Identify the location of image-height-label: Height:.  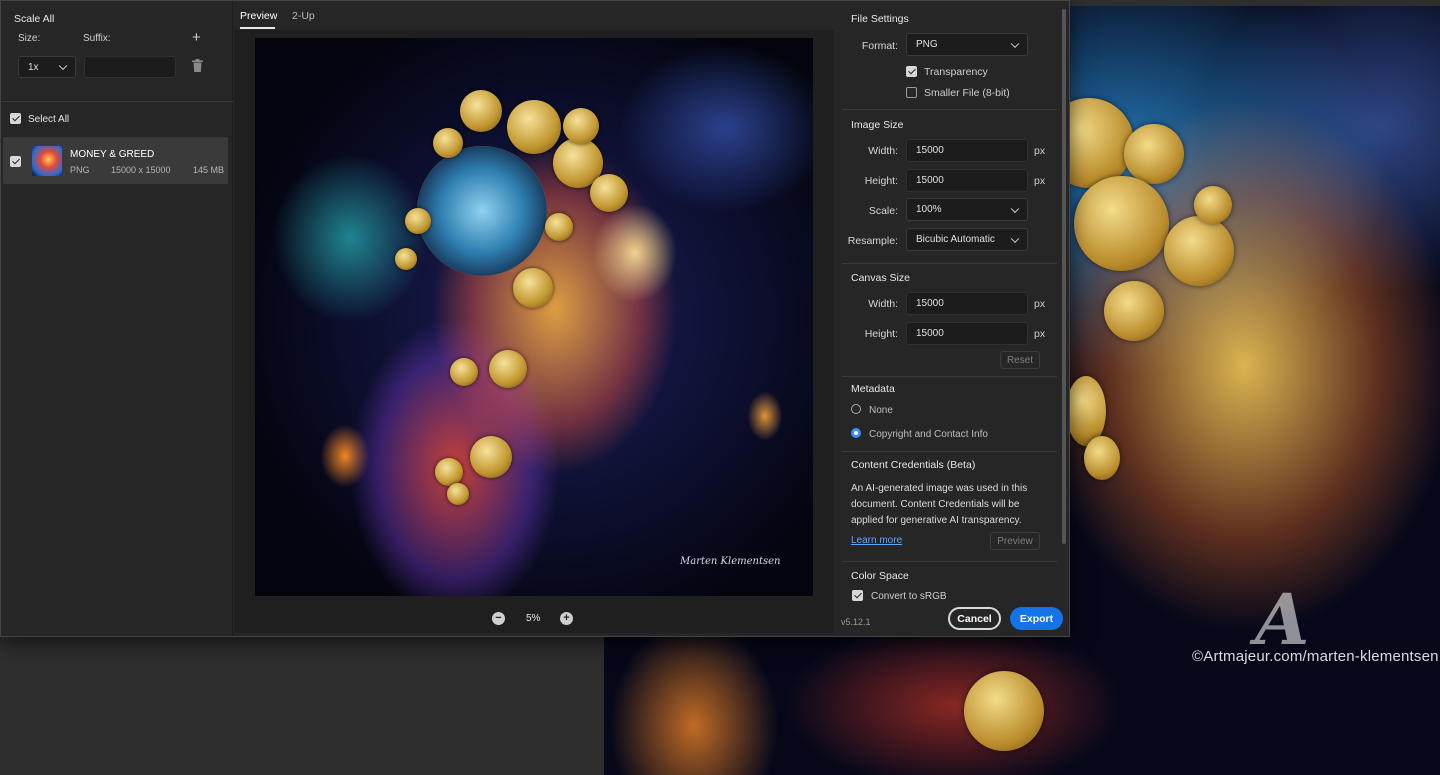
(881, 181).